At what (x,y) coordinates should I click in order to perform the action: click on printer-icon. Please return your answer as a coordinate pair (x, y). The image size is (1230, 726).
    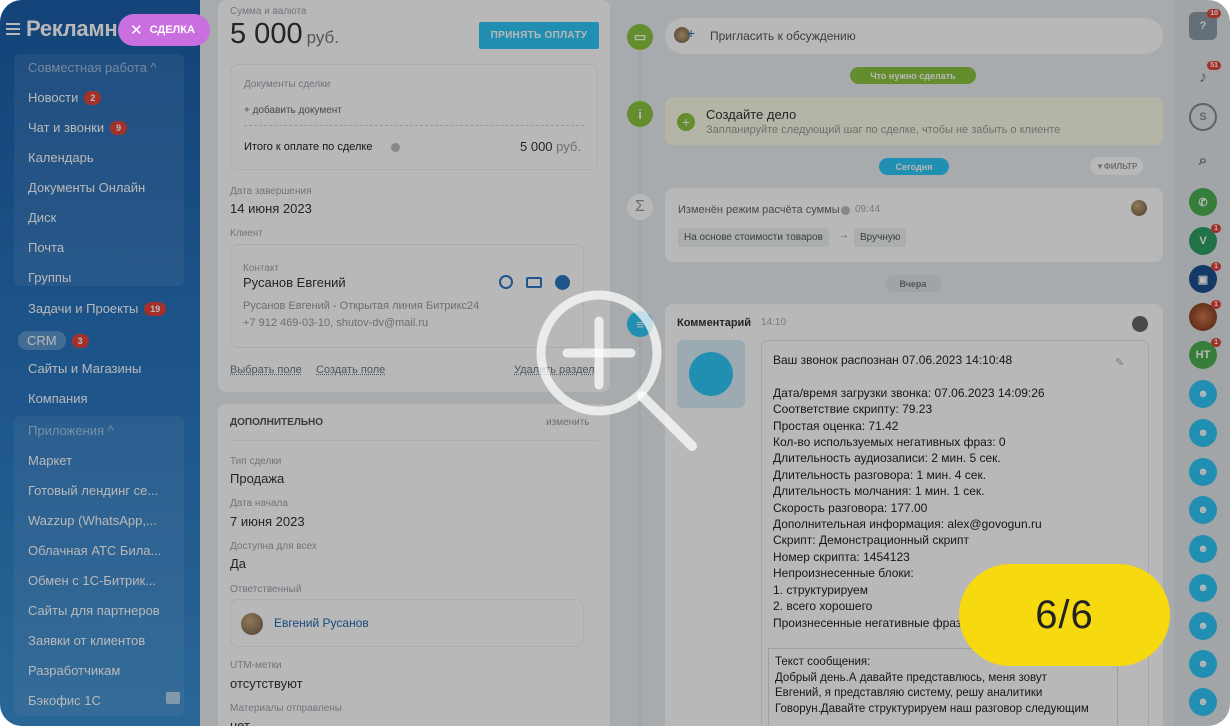
    Looking at the image, I should click on (173, 698).